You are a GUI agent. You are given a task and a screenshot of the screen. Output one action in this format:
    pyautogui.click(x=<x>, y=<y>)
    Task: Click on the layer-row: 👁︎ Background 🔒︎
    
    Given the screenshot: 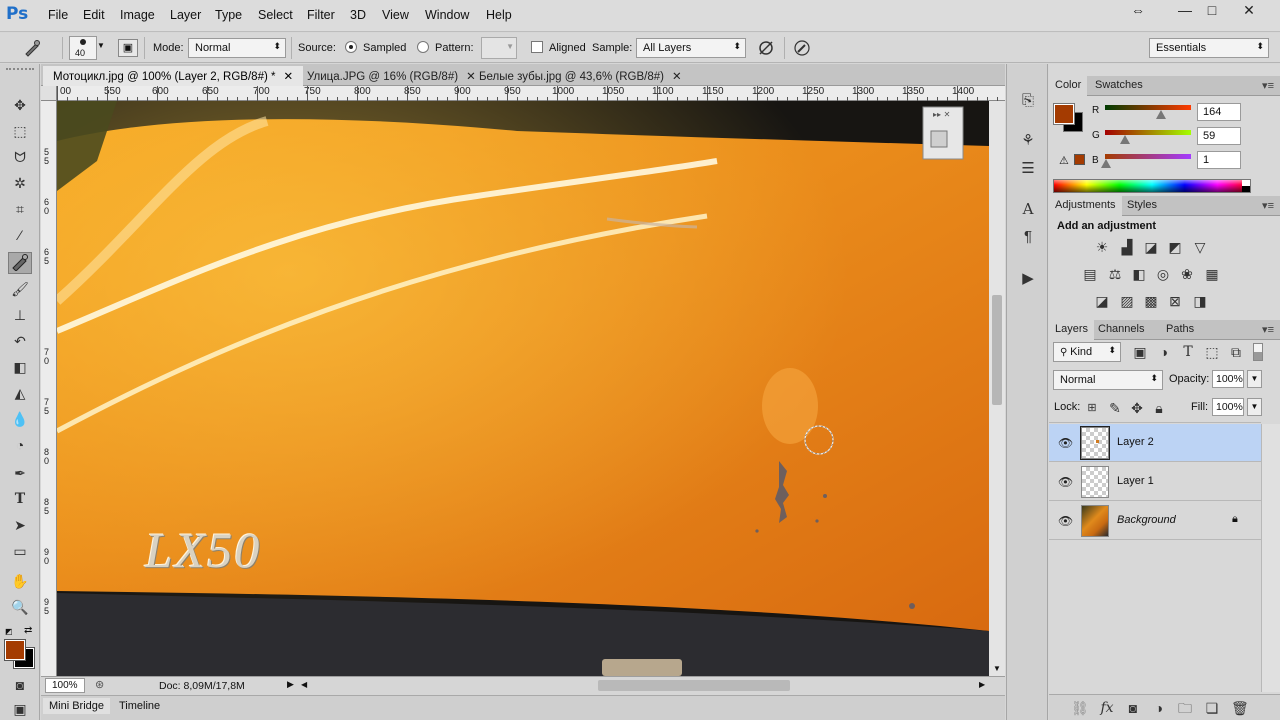 What is the action you would take?
    pyautogui.click(x=1155, y=521)
    